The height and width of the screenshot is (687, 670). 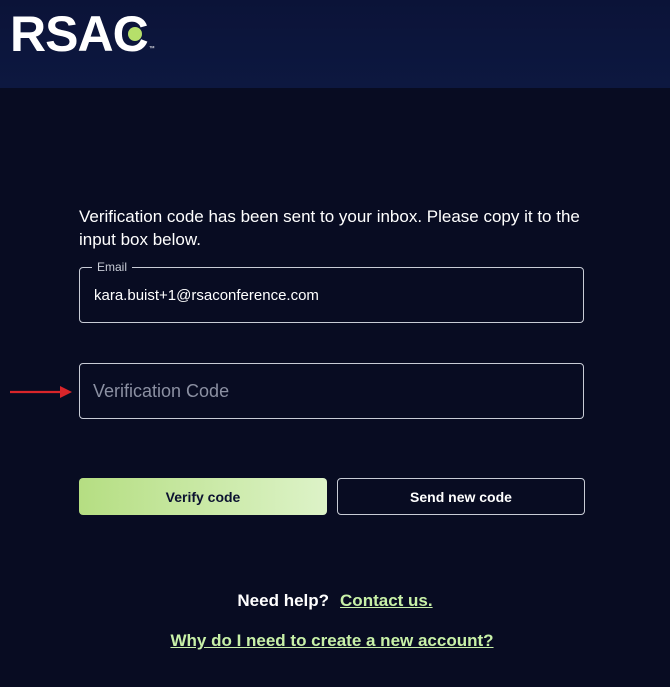 What do you see at coordinates (335, 44) in the screenshot?
I see `site-header: RSA C ™` at bounding box center [335, 44].